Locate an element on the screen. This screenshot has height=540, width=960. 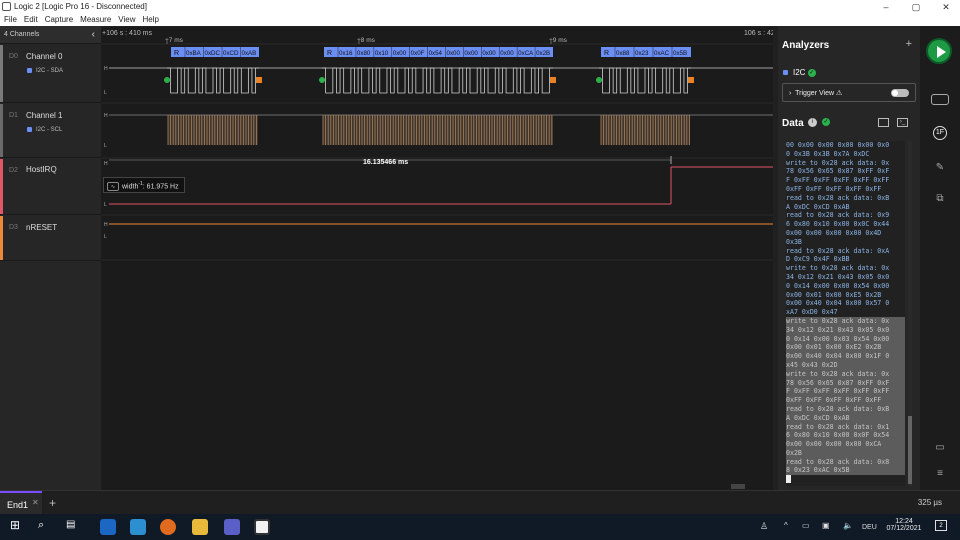
width-measurement: 16.135466 ms is located at coordinates (385, 162).